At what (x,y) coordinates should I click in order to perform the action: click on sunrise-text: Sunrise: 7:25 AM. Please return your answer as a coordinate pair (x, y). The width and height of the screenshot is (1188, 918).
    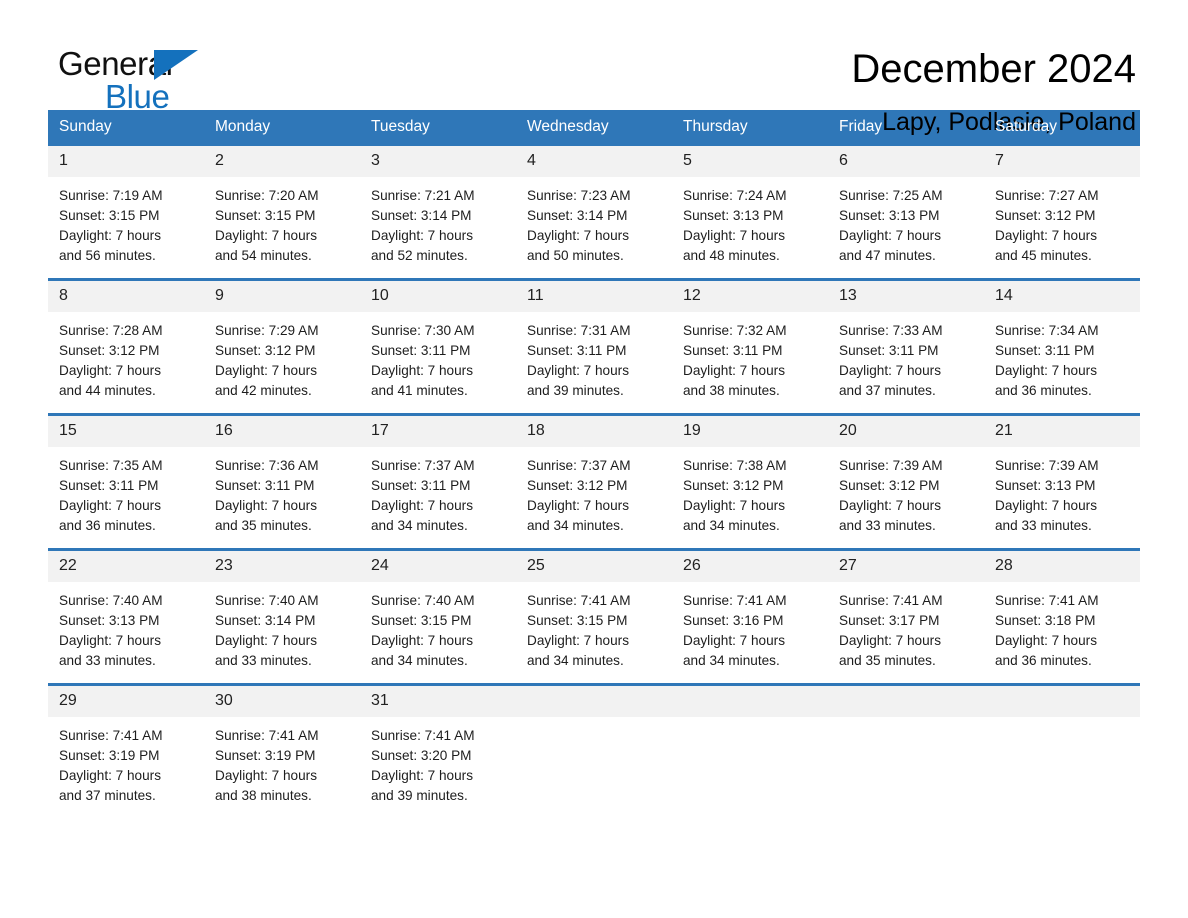
    Looking at the image, I should click on (891, 195).